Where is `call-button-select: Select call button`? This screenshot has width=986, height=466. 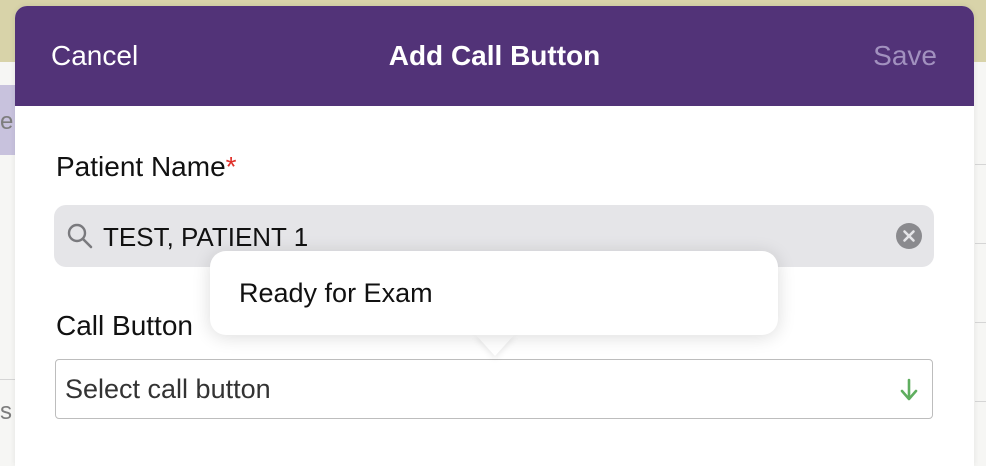
call-button-select: Select call button is located at coordinates (494, 389).